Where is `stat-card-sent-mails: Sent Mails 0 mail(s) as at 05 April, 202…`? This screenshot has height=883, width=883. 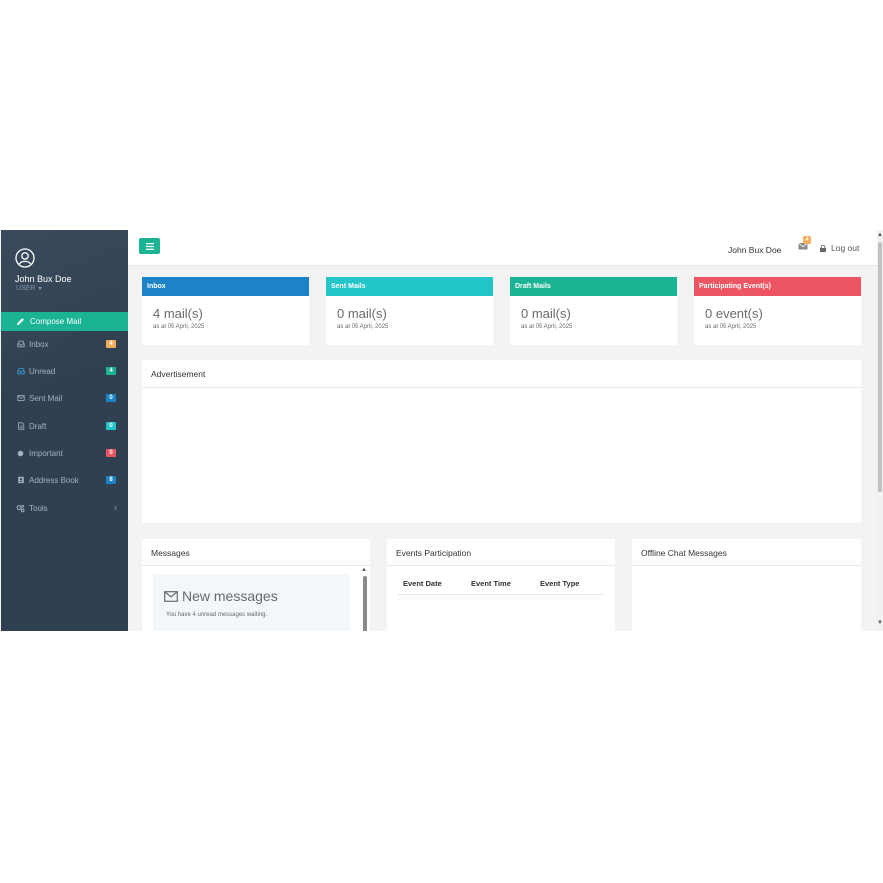
stat-card-sent-mails: Sent Mails 0 mail(s) as at 05 April, 202… is located at coordinates (409, 311).